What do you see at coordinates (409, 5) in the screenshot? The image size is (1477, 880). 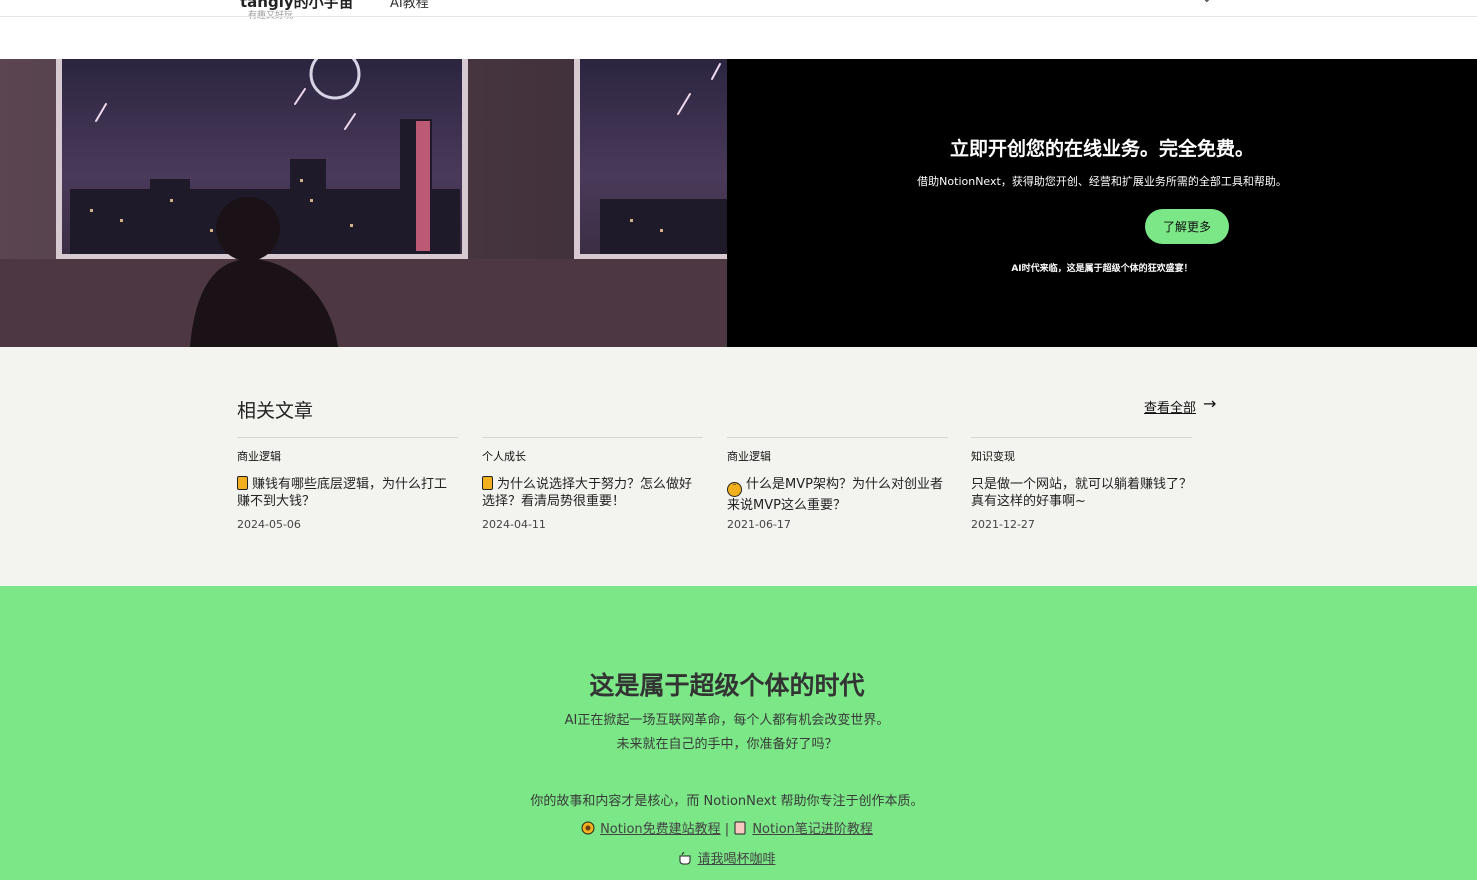 I see `nav-item-ai: AI教程` at bounding box center [409, 5].